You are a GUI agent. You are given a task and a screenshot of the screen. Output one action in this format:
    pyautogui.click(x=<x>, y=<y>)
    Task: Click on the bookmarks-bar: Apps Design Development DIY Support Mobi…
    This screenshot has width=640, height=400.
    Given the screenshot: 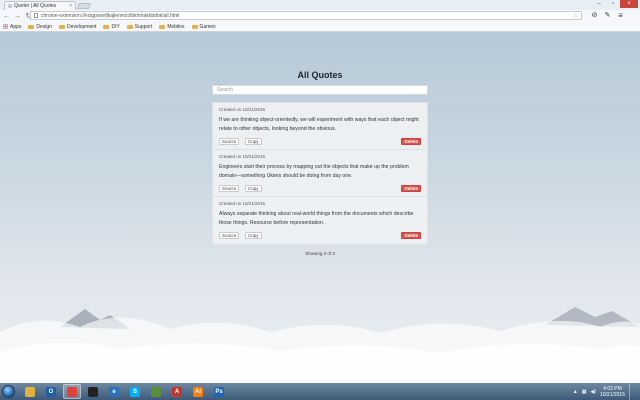 What is the action you would take?
    pyautogui.click(x=320, y=27)
    